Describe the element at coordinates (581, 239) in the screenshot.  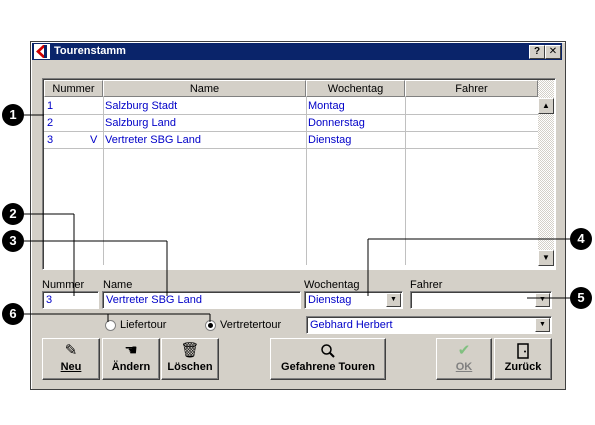
I see `callout-marker: 4` at that location.